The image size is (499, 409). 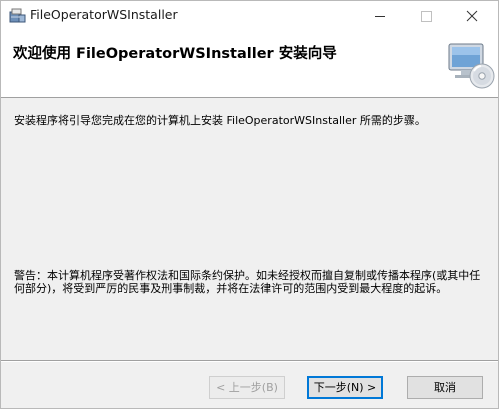 I want to click on close-icon, so click(x=472, y=16).